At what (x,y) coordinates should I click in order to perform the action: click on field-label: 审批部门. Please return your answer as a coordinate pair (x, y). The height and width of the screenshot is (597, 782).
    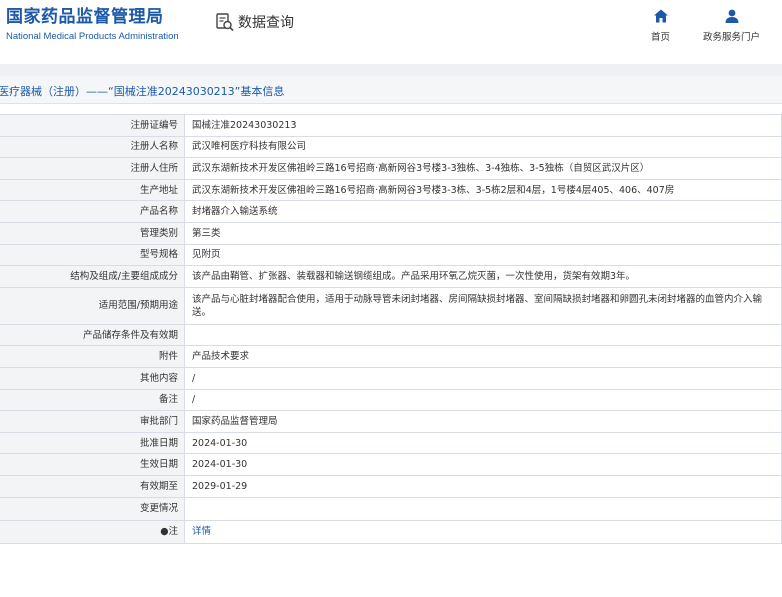
    Looking at the image, I should click on (92, 421).